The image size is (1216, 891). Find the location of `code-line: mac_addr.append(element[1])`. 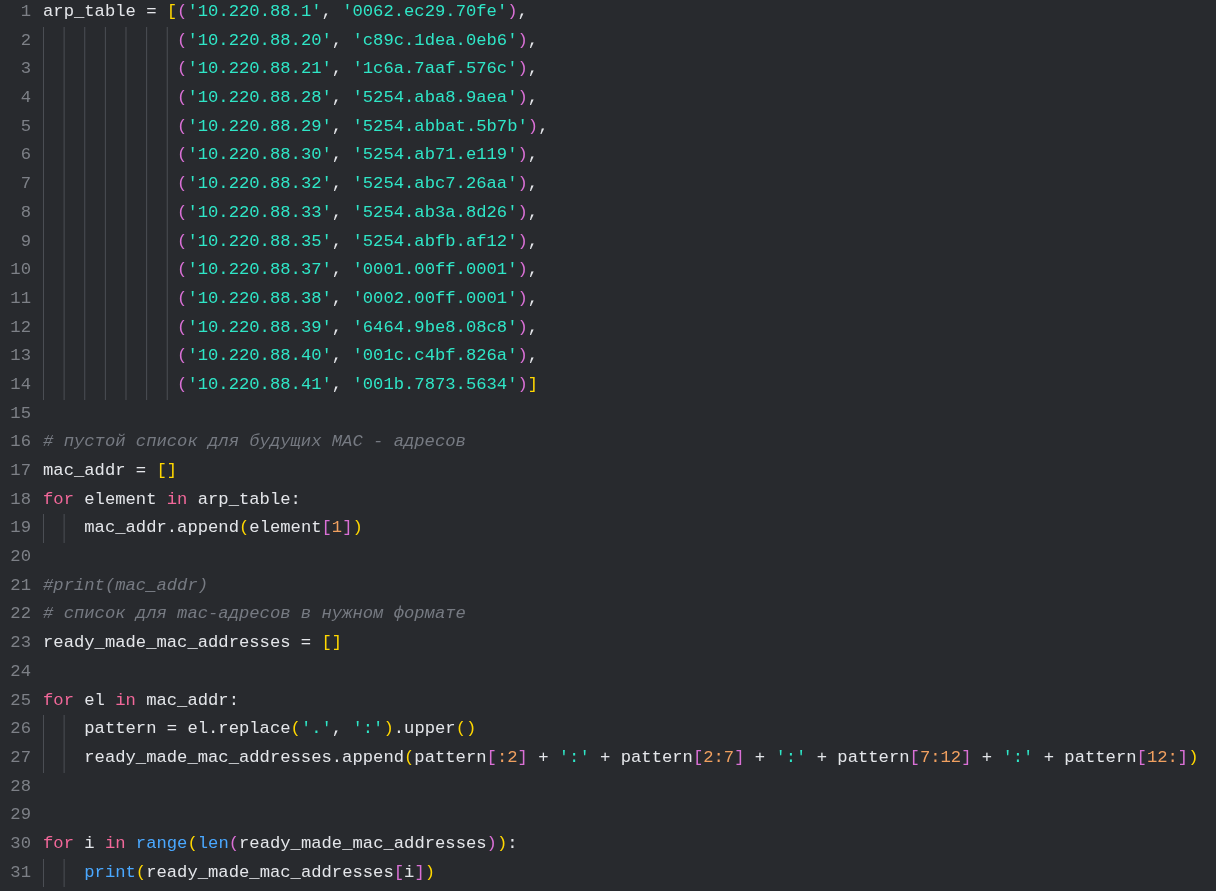

code-line: mac_addr.append(element[1]) is located at coordinates (223, 528).